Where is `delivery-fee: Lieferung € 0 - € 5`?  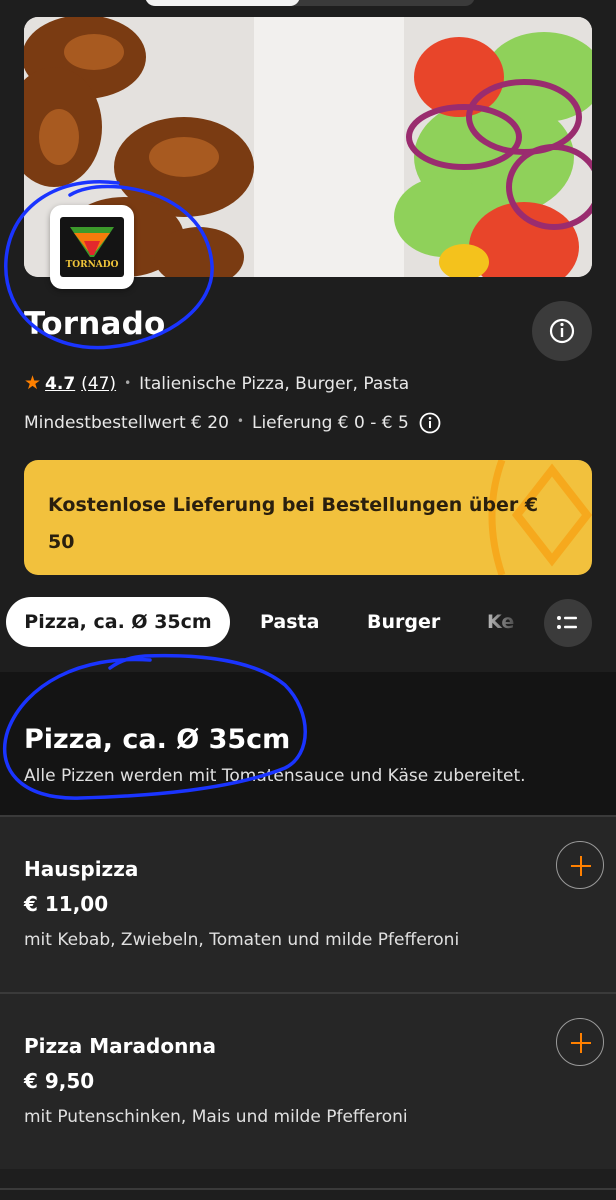 delivery-fee: Lieferung € 0 - € 5 is located at coordinates (330, 423).